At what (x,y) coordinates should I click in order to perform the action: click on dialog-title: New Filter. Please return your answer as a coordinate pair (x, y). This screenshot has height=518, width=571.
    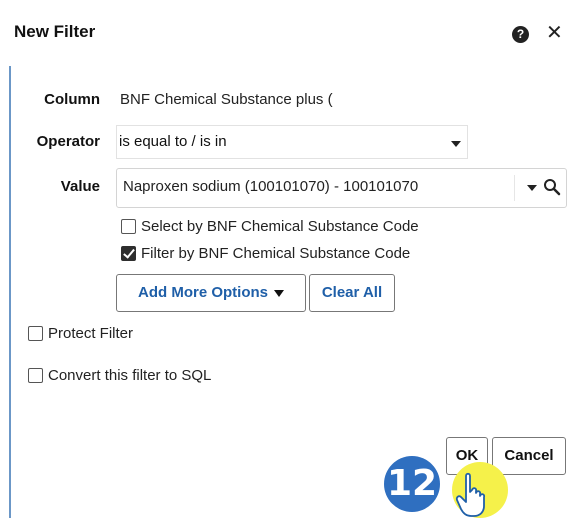
    Looking at the image, I should click on (55, 31).